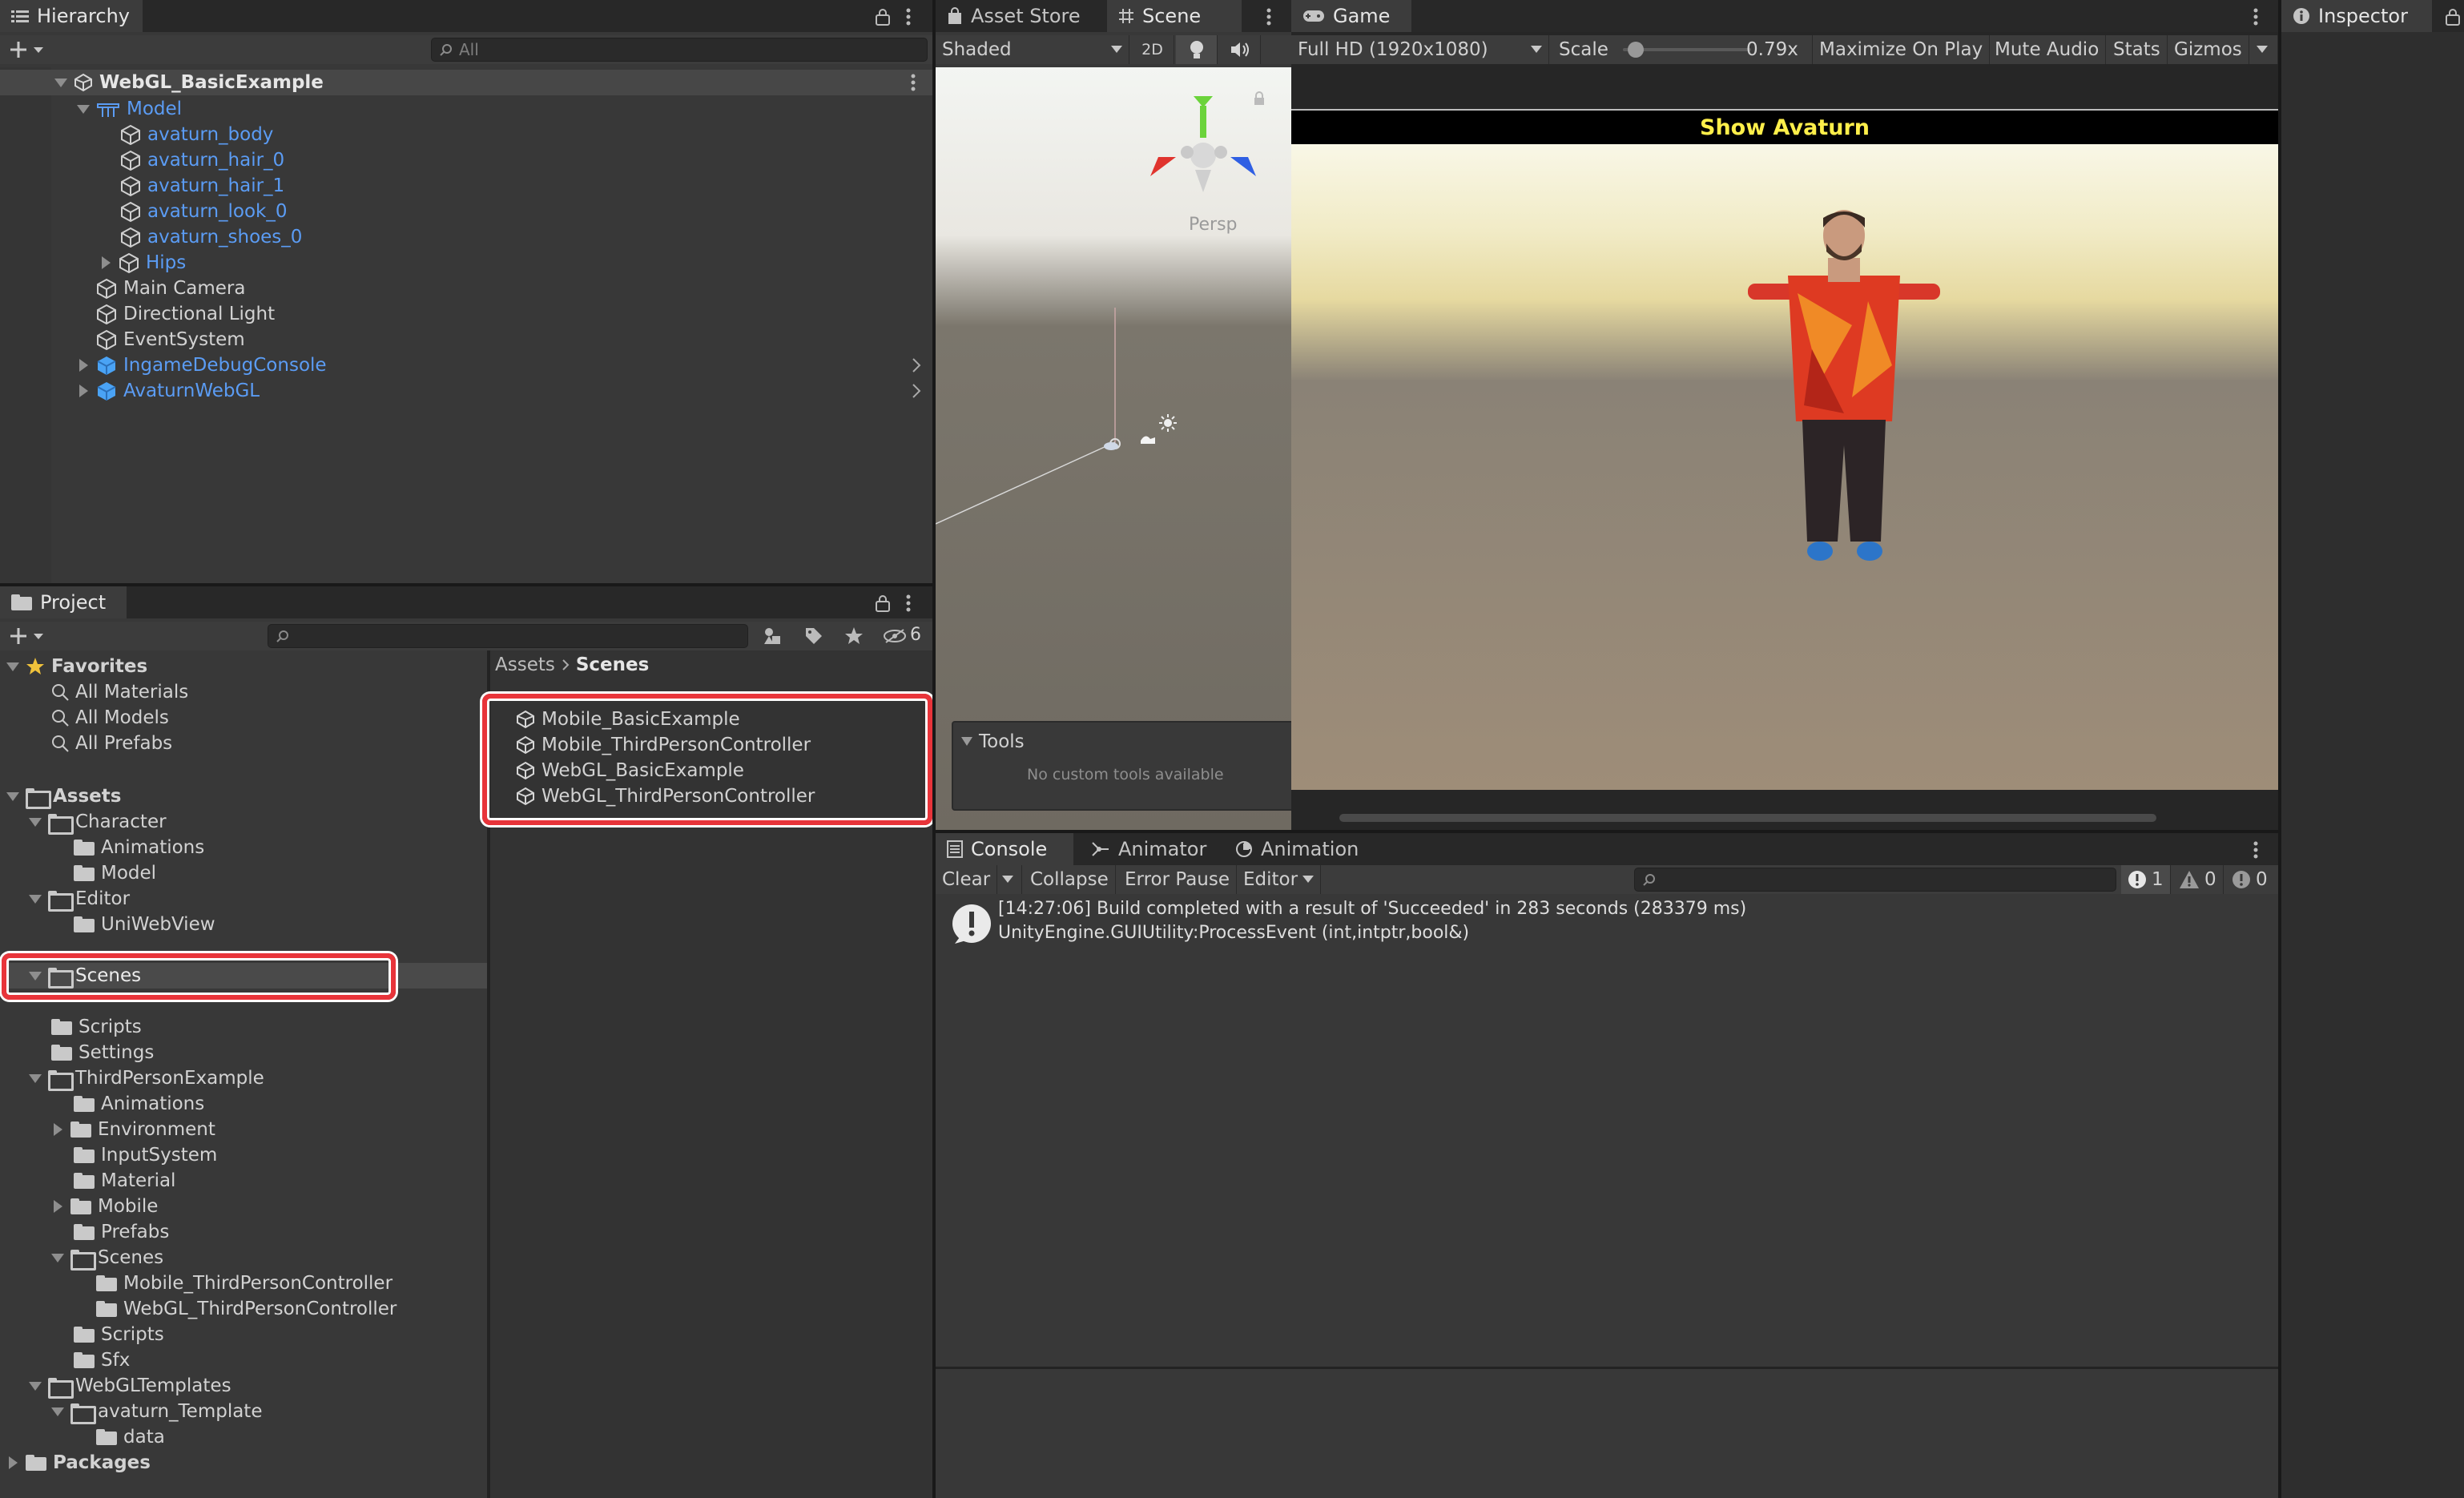 The height and width of the screenshot is (1498, 2464). What do you see at coordinates (110, 718) in the screenshot?
I see `favorite-item: All Models` at bounding box center [110, 718].